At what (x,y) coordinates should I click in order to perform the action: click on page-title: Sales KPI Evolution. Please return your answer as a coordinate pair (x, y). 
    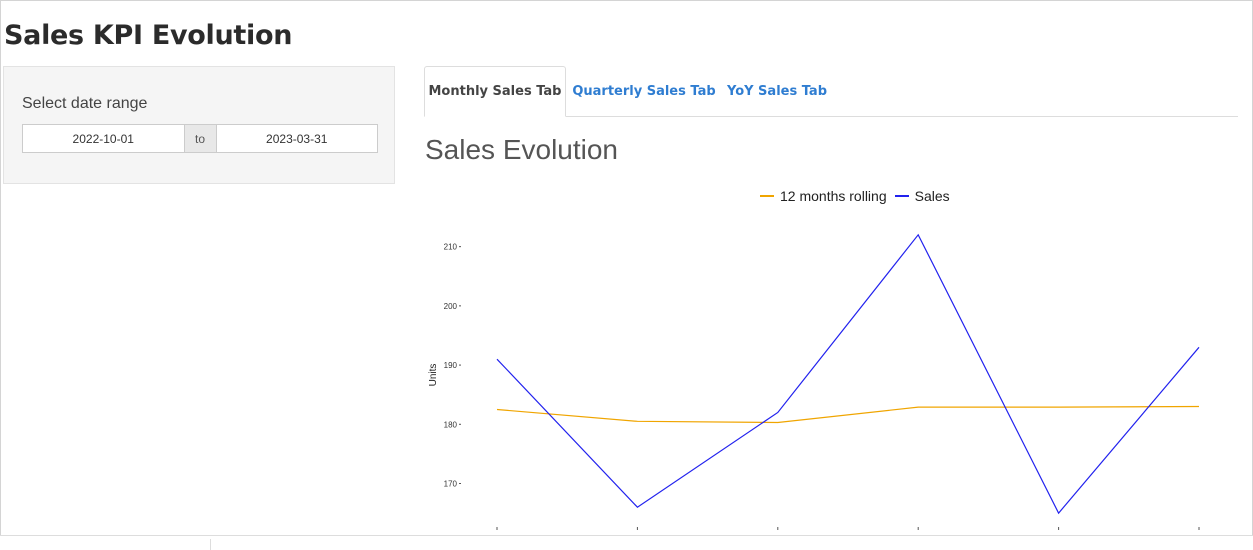
    Looking at the image, I should click on (148, 35).